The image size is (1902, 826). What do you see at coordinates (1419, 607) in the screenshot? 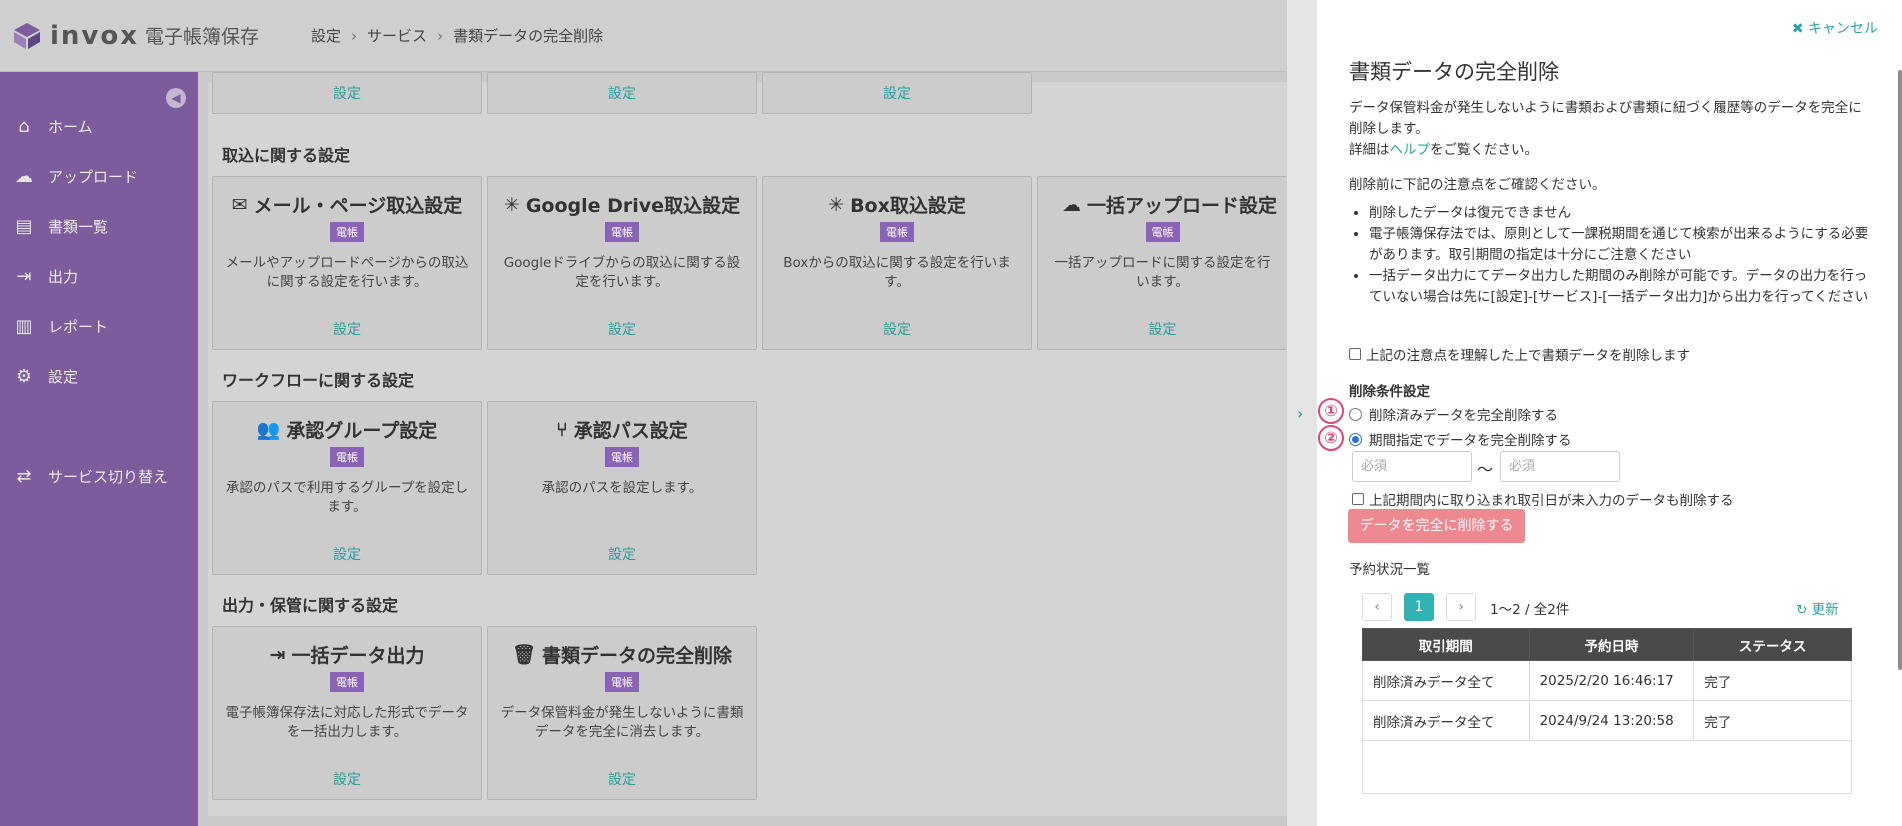
I see `page-number-button: 1` at bounding box center [1419, 607].